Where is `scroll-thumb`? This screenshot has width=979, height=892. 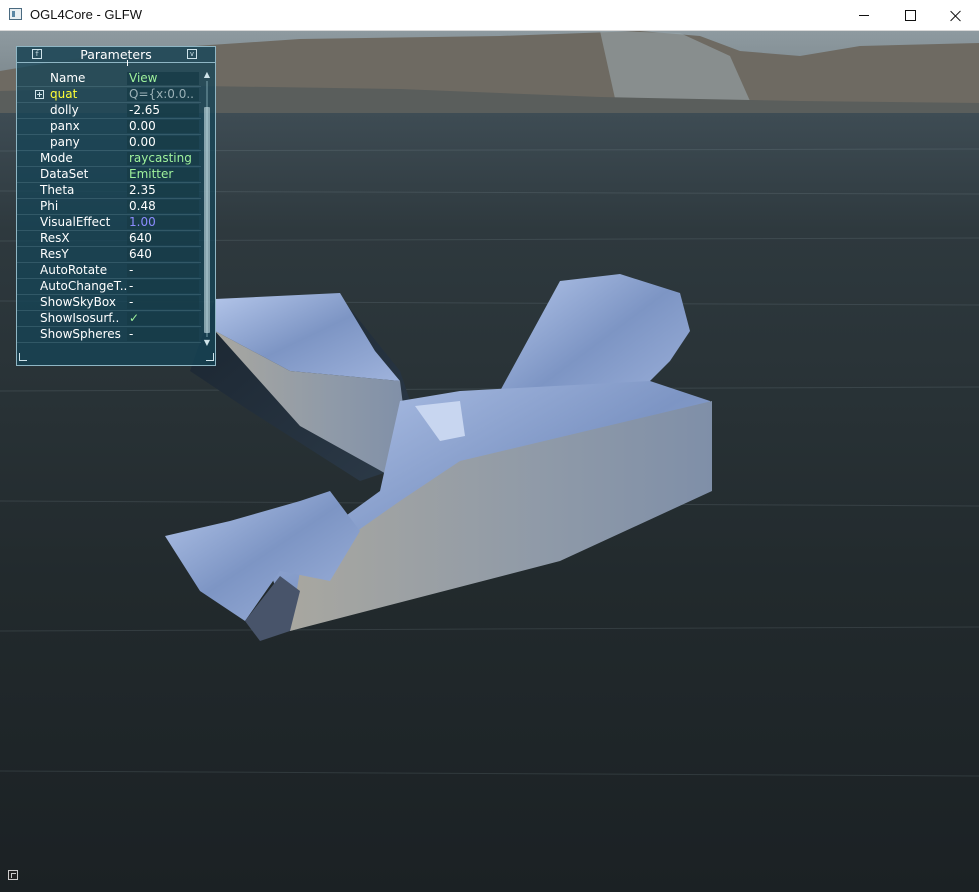
scroll-thumb is located at coordinates (207, 220).